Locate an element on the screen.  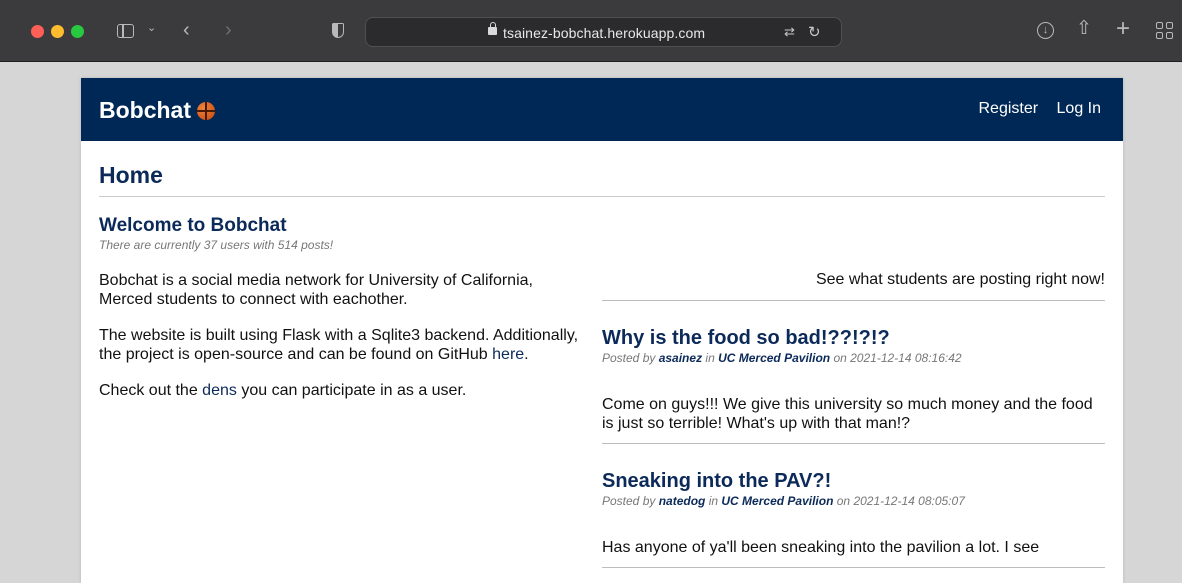
post-title-link: Why is the food so bad!??!?!? is located at coordinates (853, 338).